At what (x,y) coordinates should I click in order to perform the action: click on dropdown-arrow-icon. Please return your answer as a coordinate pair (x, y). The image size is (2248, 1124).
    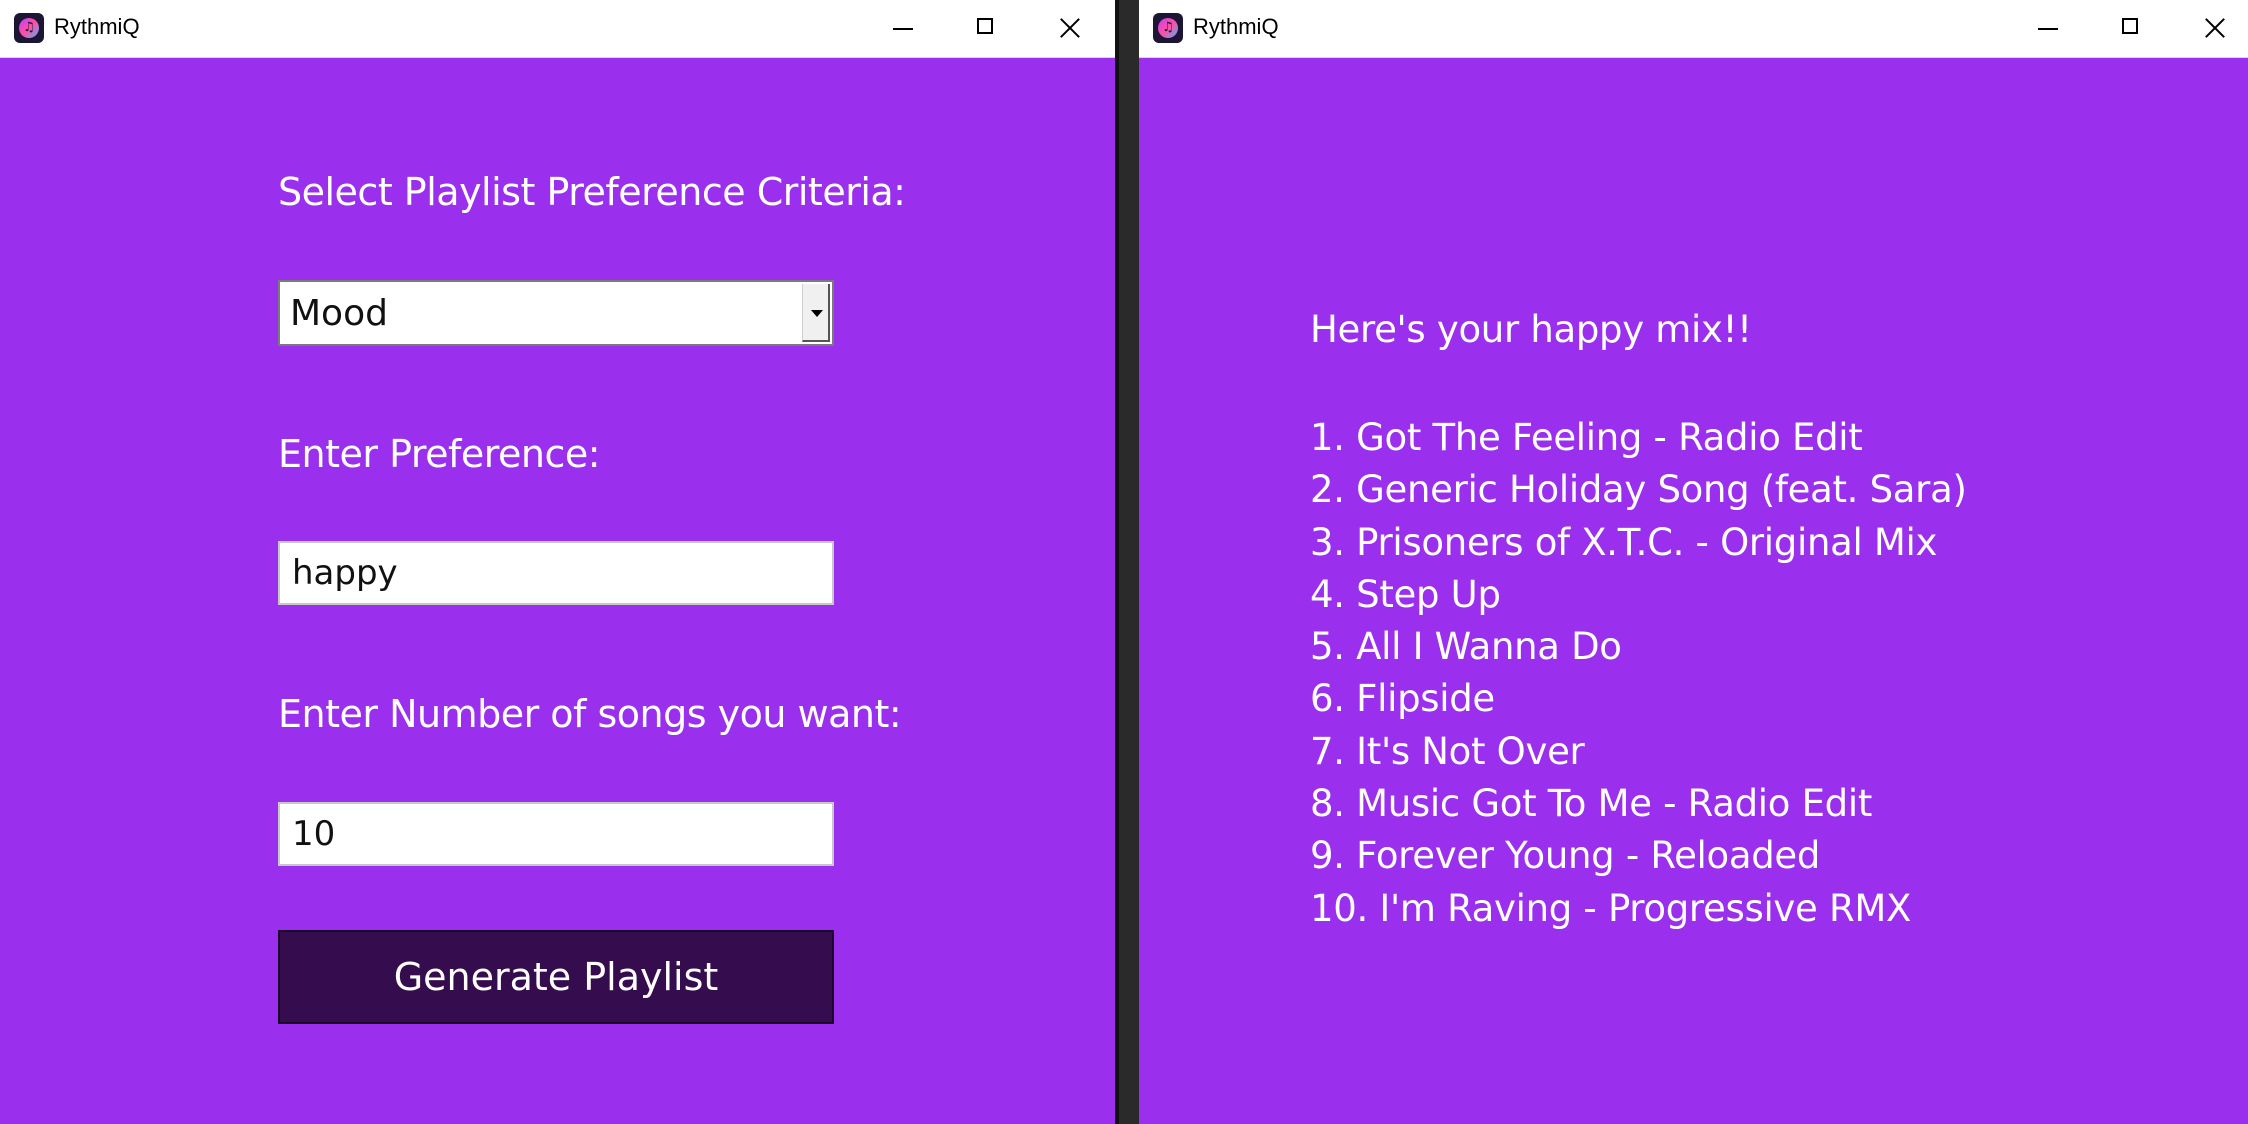
    Looking at the image, I should click on (816, 313).